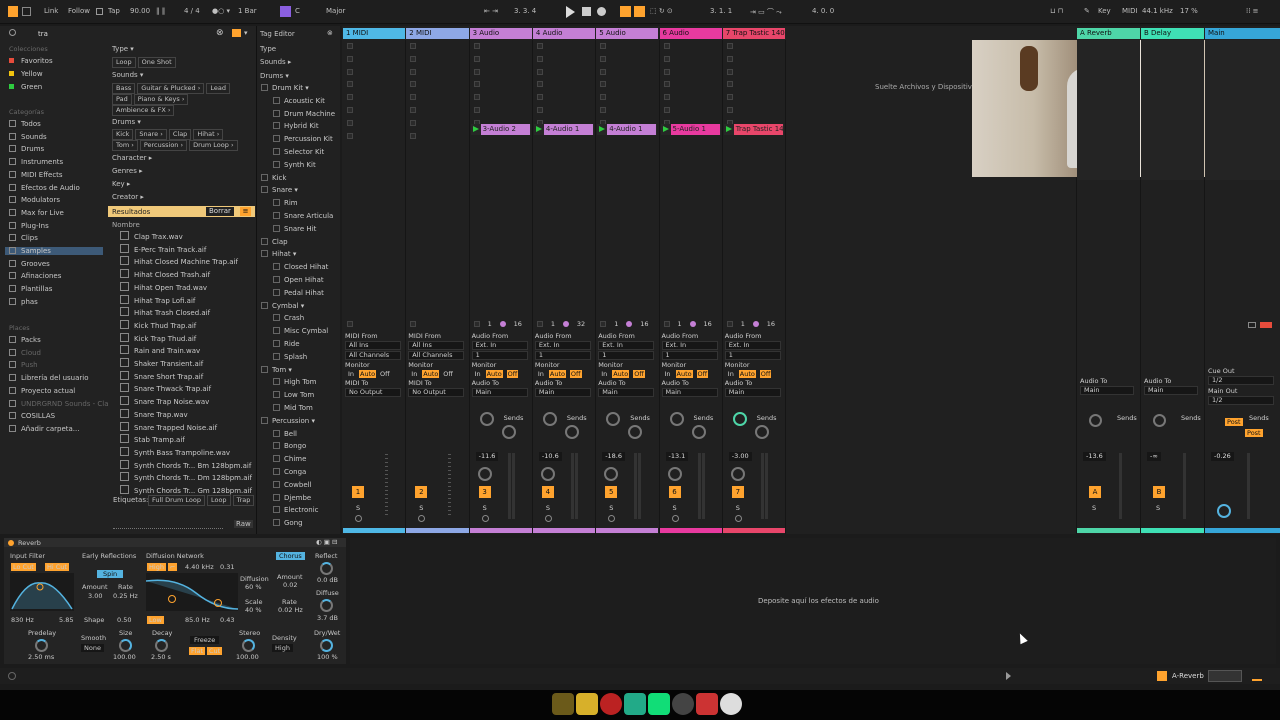 The width and height of the screenshot is (1280, 720). I want to click on device-controls-icons: ◐ ▣ ⊟, so click(326, 542).